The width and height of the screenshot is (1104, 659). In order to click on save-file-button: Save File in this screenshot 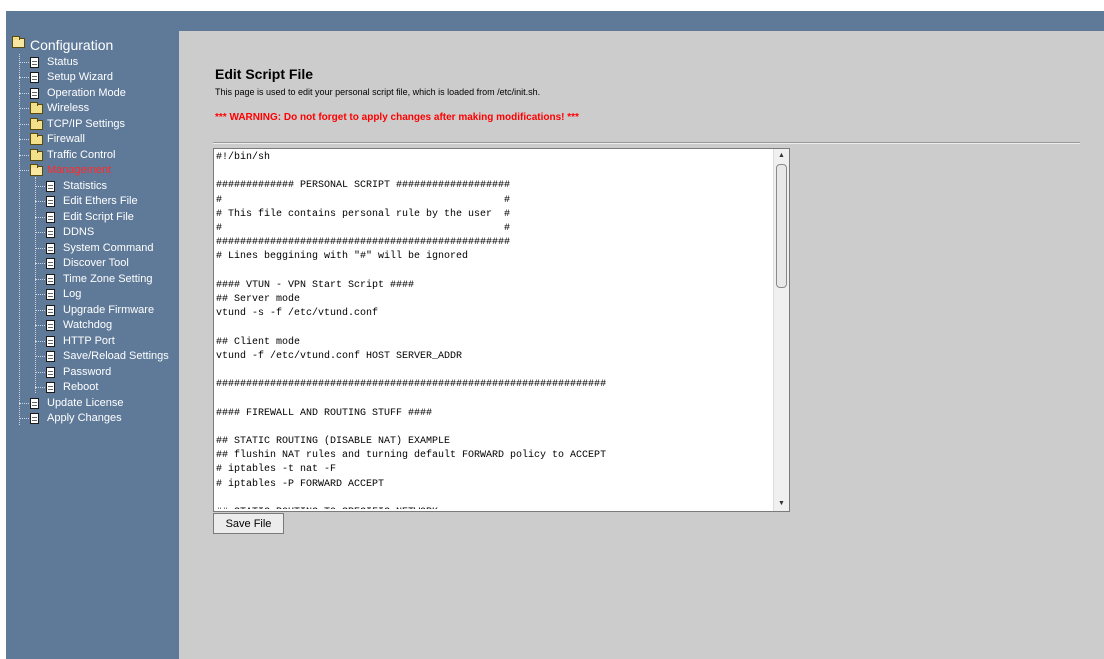, I will do `click(248, 523)`.